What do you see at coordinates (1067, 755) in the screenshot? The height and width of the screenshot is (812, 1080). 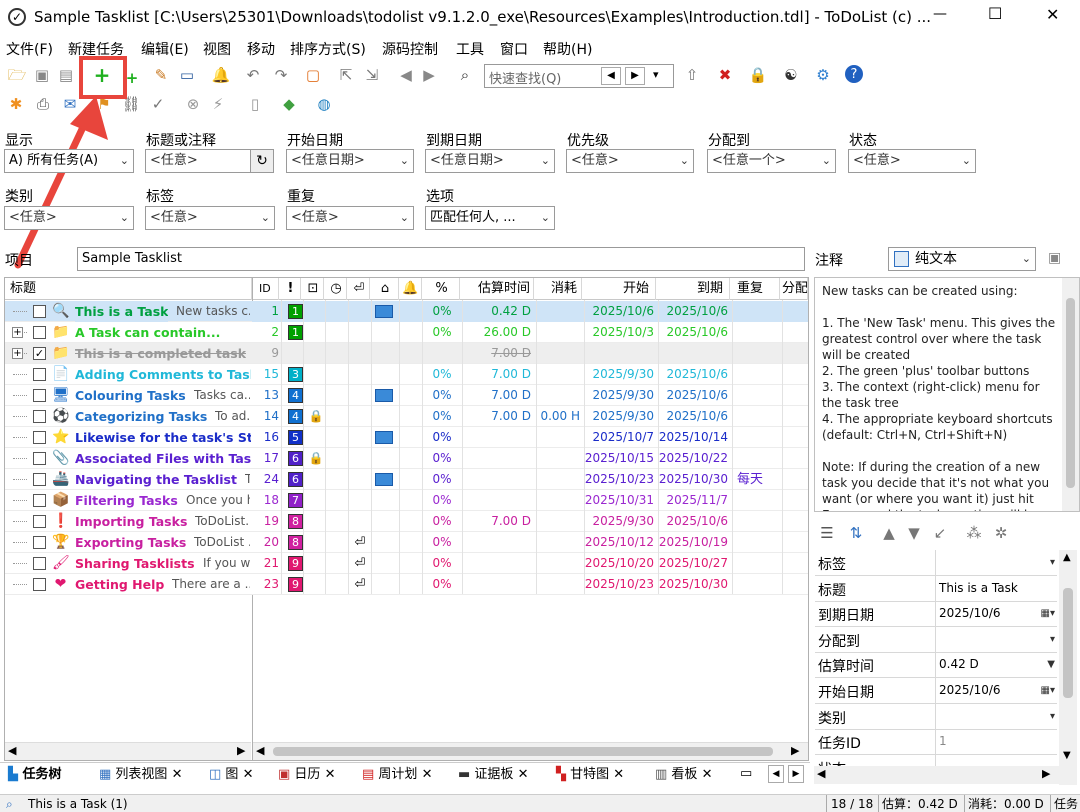 I see `scroll-down-icon: ▼` at bounding box center [1067, 755].